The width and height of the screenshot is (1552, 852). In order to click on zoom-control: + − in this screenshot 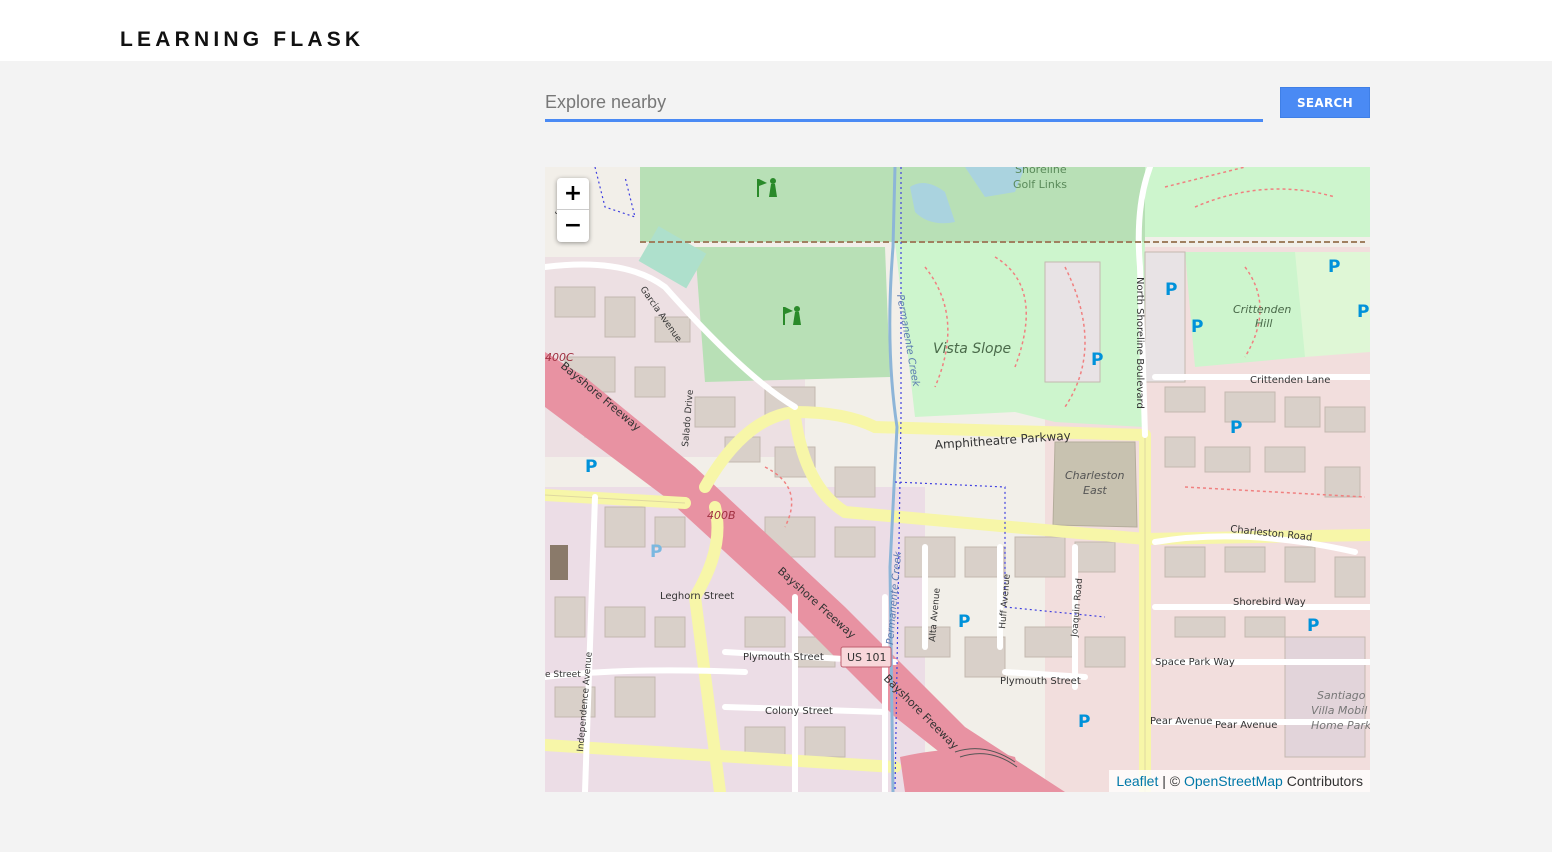, I will do `click(573, 210)`.